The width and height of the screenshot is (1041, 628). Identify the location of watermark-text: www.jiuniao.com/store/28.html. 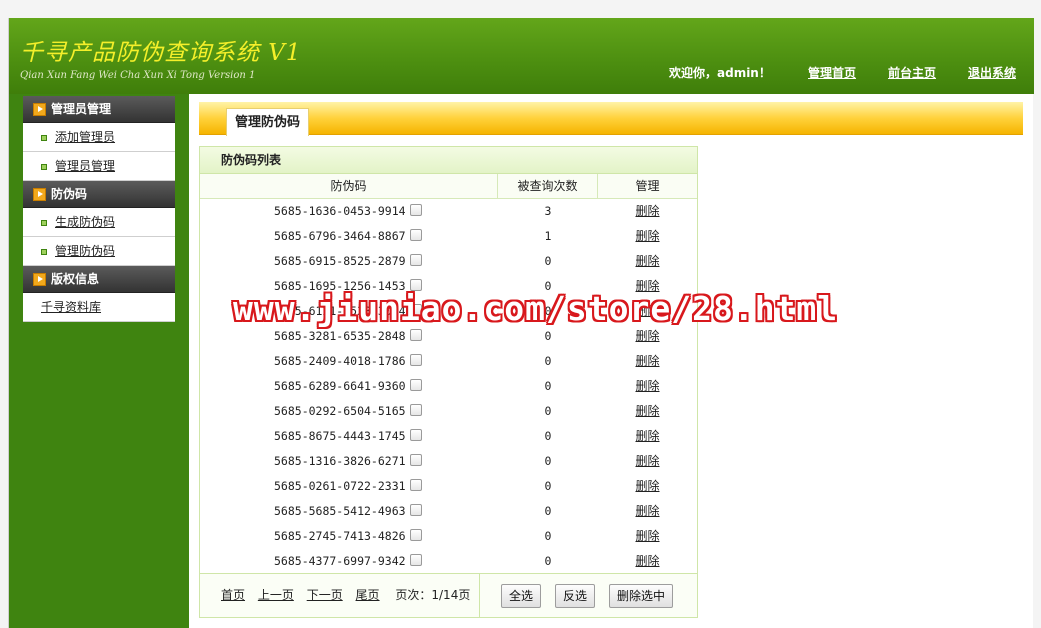
(536, 308).